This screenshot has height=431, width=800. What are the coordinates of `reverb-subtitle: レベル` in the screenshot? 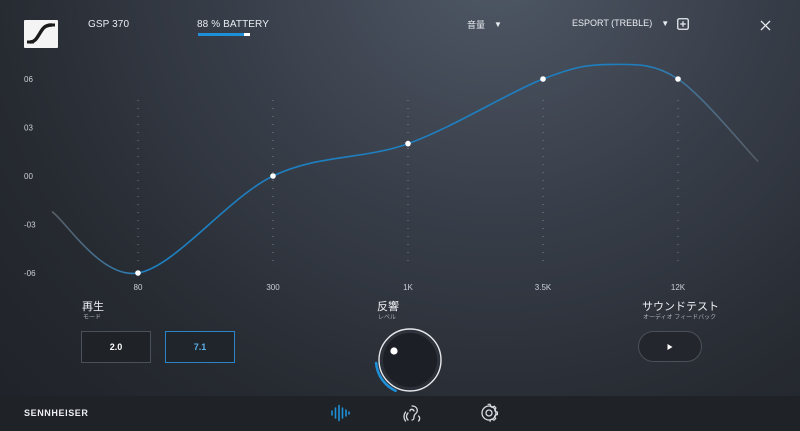 It's located at (387, 318).